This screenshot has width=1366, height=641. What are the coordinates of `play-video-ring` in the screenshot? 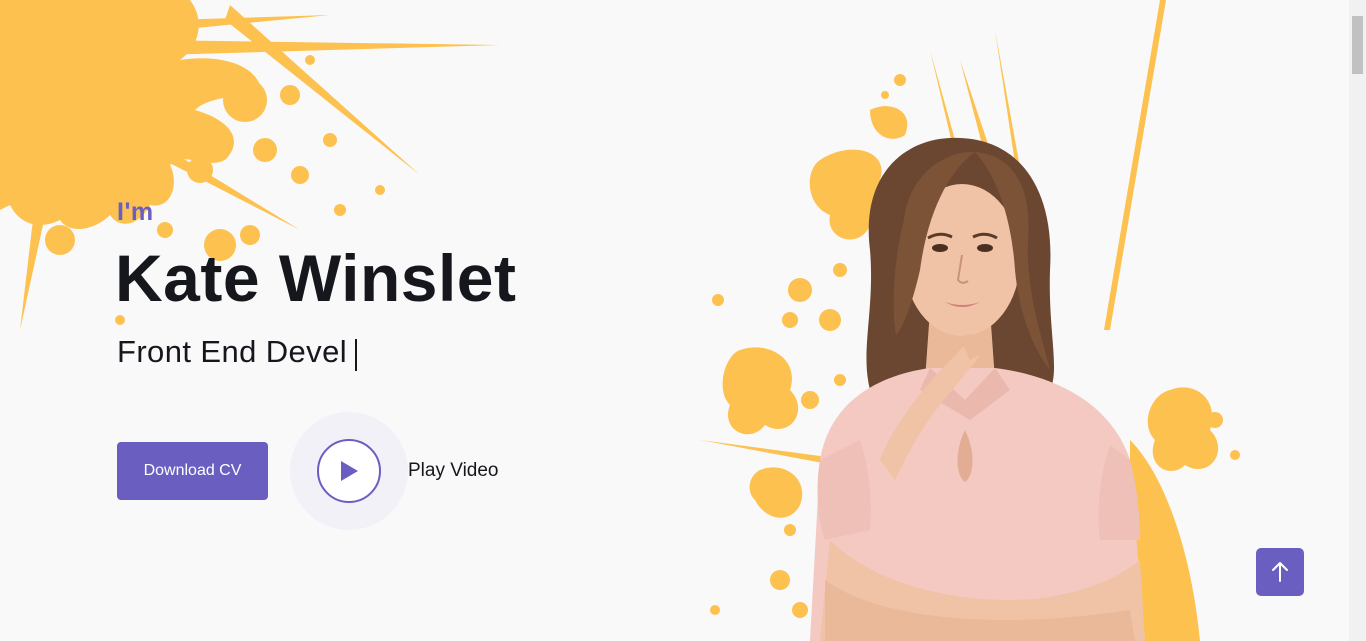 It's located at (349, 471).